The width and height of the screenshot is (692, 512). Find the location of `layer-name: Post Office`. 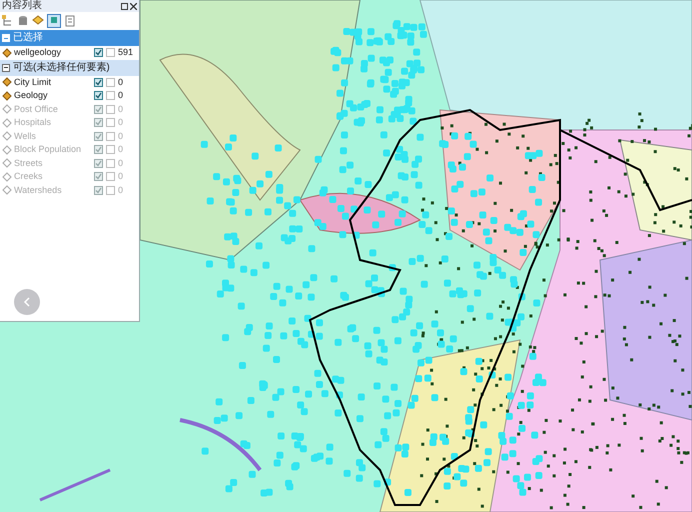

layer-name: Post Office is located at coordinates (54, 109).